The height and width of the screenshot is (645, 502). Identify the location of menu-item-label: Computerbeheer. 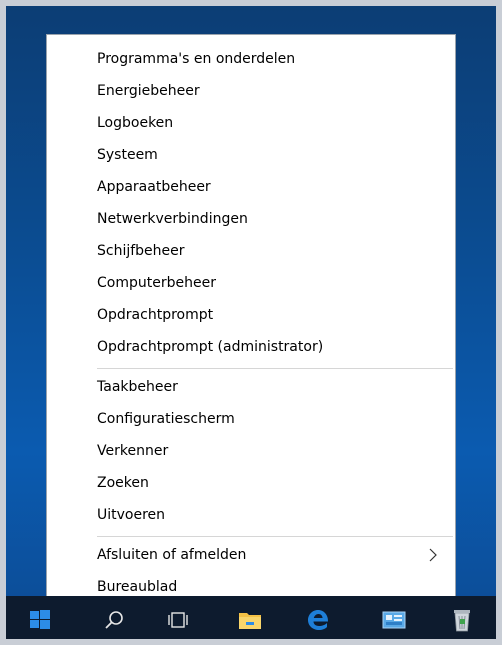
(156, 283).